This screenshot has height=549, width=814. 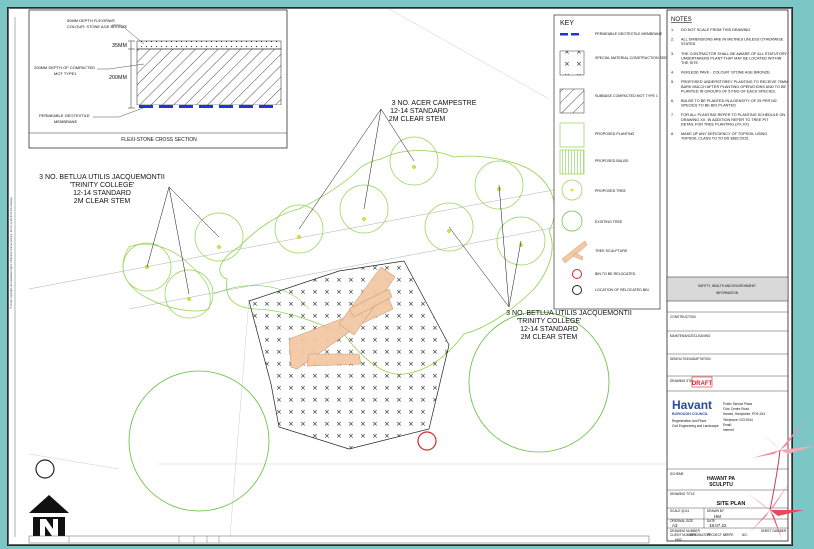 I want to click on regen-line-2: Civil Engineering and Landscape, so click(x=695, y=426).